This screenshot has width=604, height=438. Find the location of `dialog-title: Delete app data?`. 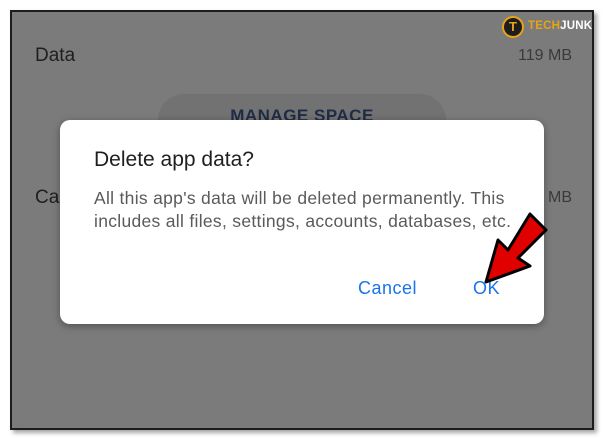

dialog-title: Delete app data? is located at coordinates (174, 159).